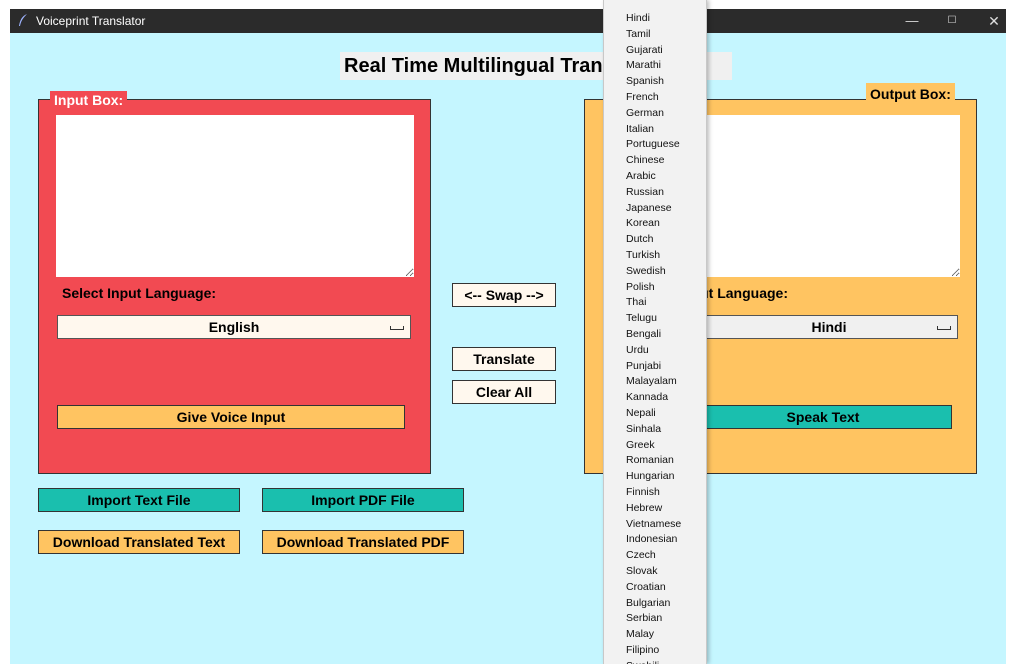 The image size is (1021, 664). I want to click on dropdown-option: Swedish, so click(646, 271).